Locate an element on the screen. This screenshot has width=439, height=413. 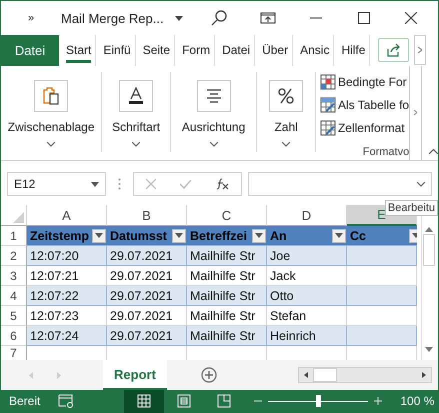
overflow-button: » is located at coordinates (31, 18).